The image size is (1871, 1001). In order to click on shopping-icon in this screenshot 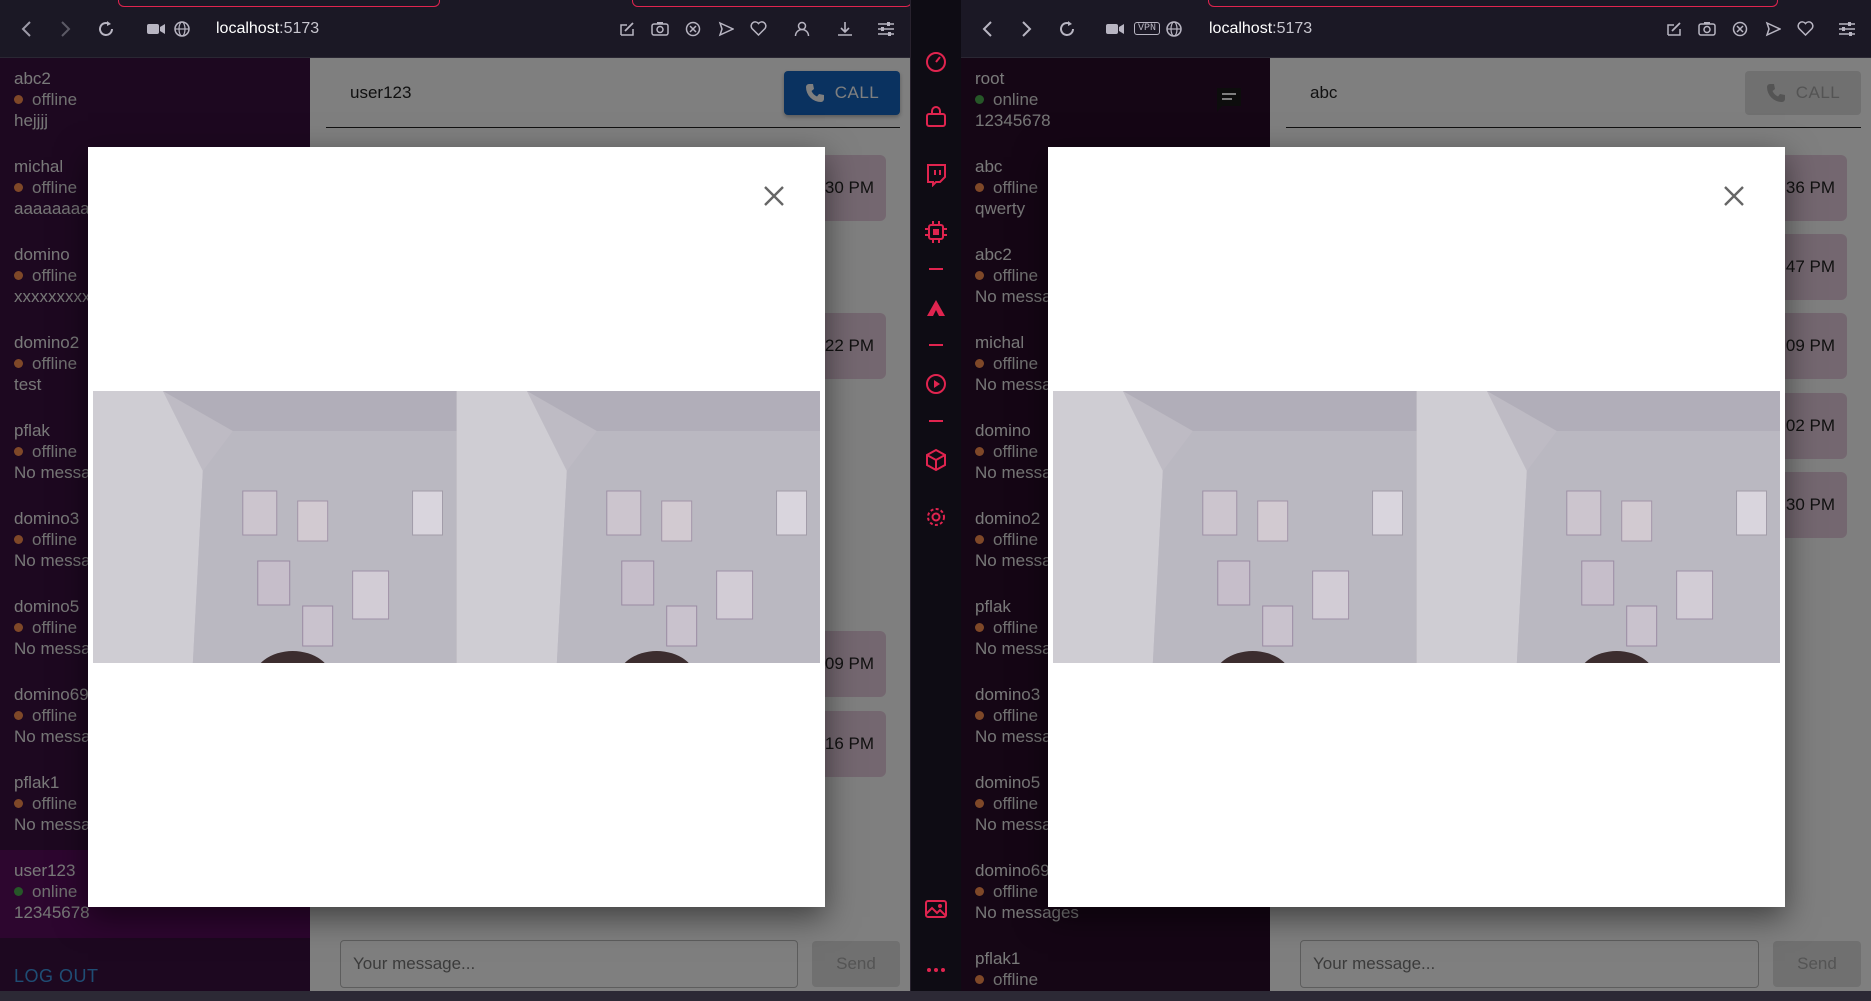, I will do `click(936, 118)`.